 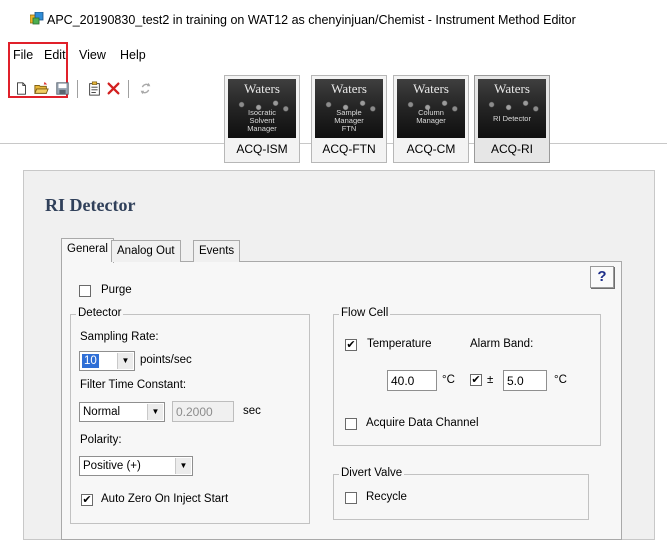 I want to click on module-subtitle: Sample Manager FTN, so click(x=349, y=120).